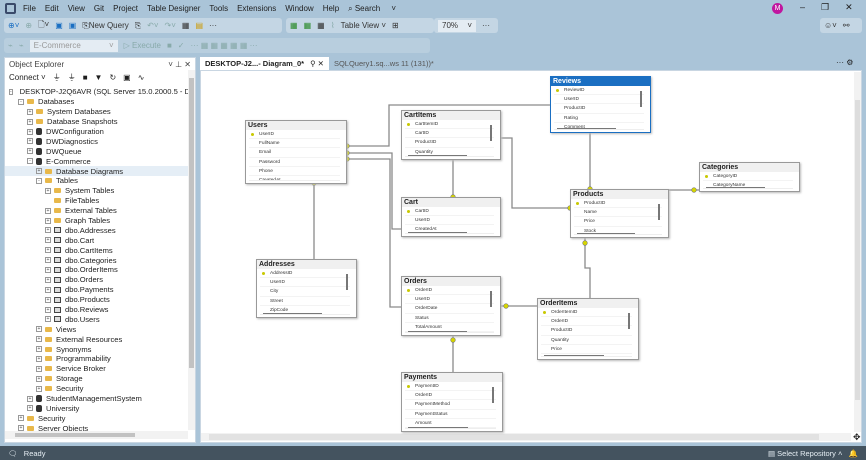 Image resolution: width=866 pixels, height=460 pixels. What do you see at coordinates (586, 340) in the screenshot?
I see `table-column: Quantity` at bounding box center [586, 340].